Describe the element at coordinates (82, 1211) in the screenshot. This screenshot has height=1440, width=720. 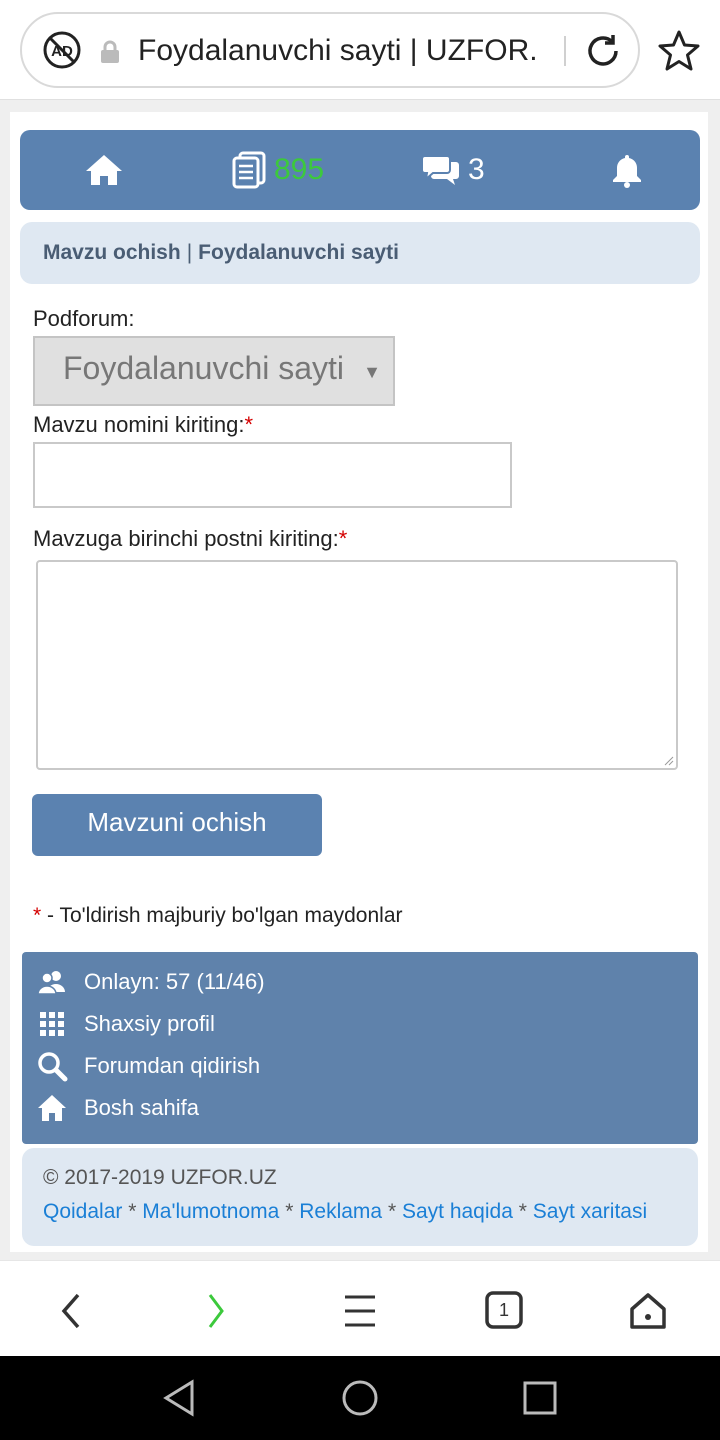
I see `footer-link-rules: Qoidalar` at that location.